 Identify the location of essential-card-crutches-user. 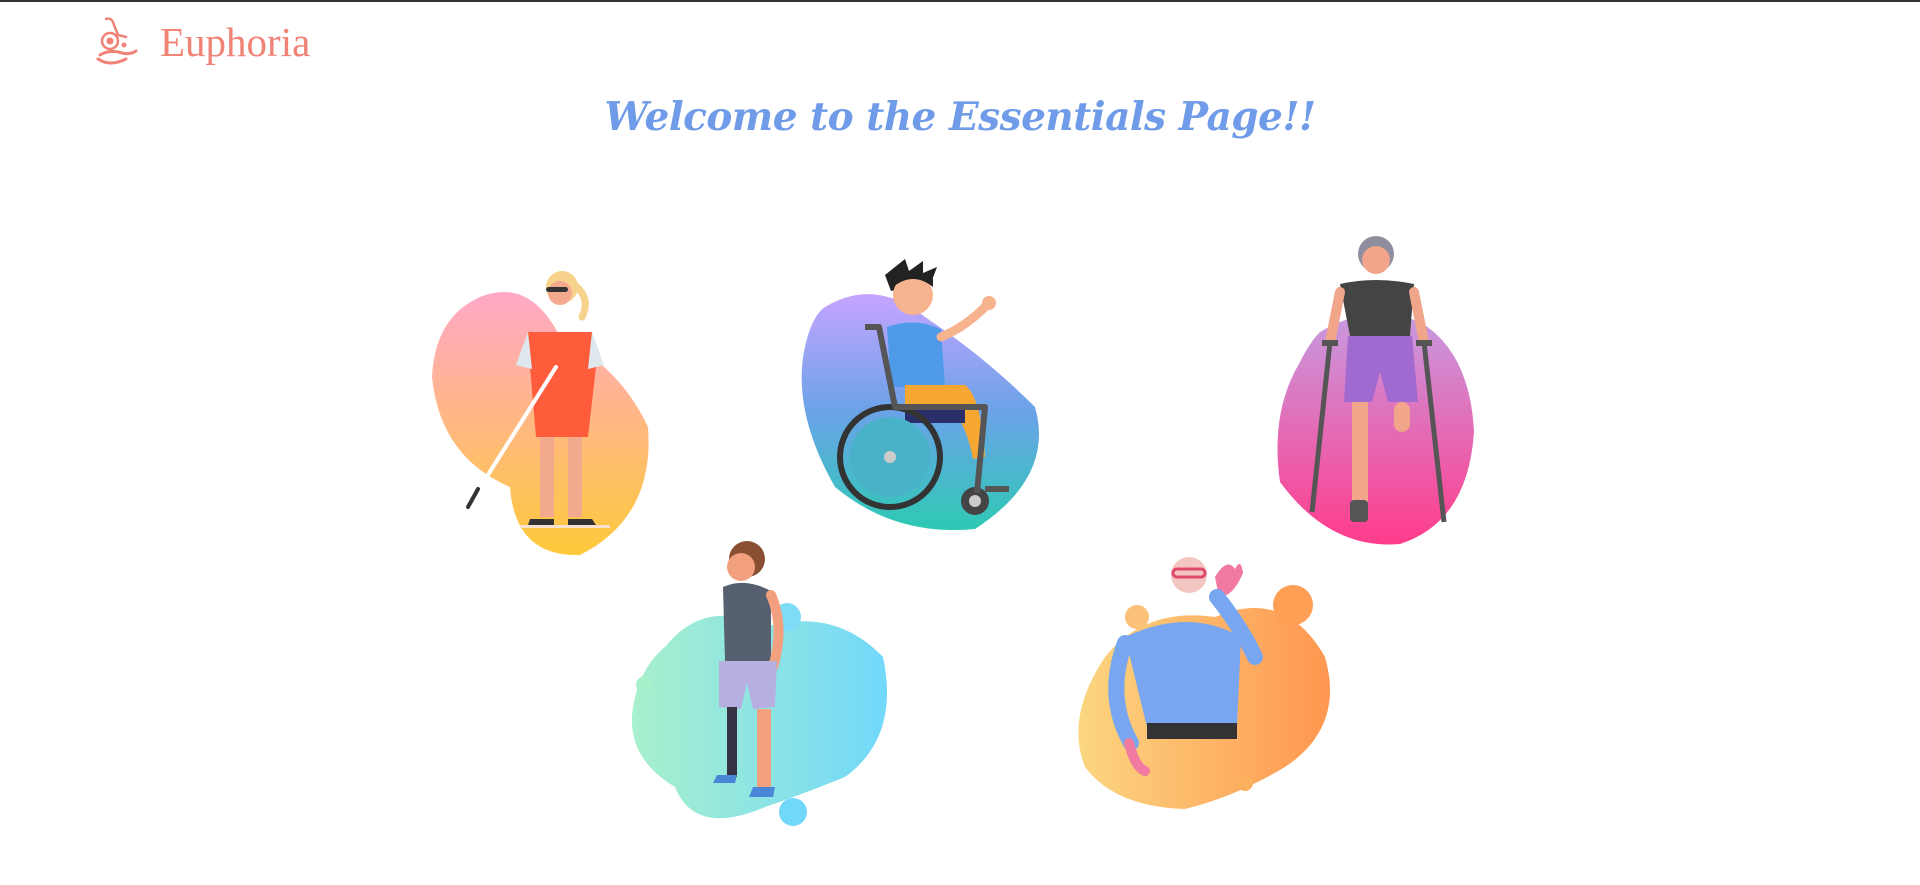
(1375, 392).